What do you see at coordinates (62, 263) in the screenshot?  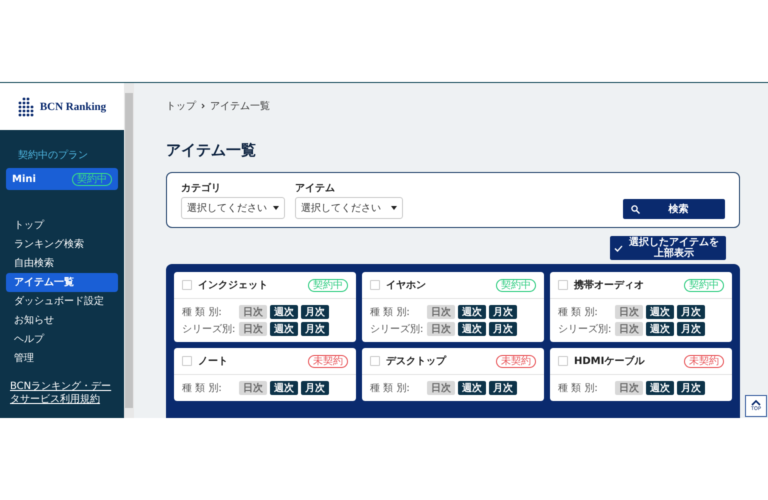 I see `nav-item: 自由検索` at bounding box center [62, 263].